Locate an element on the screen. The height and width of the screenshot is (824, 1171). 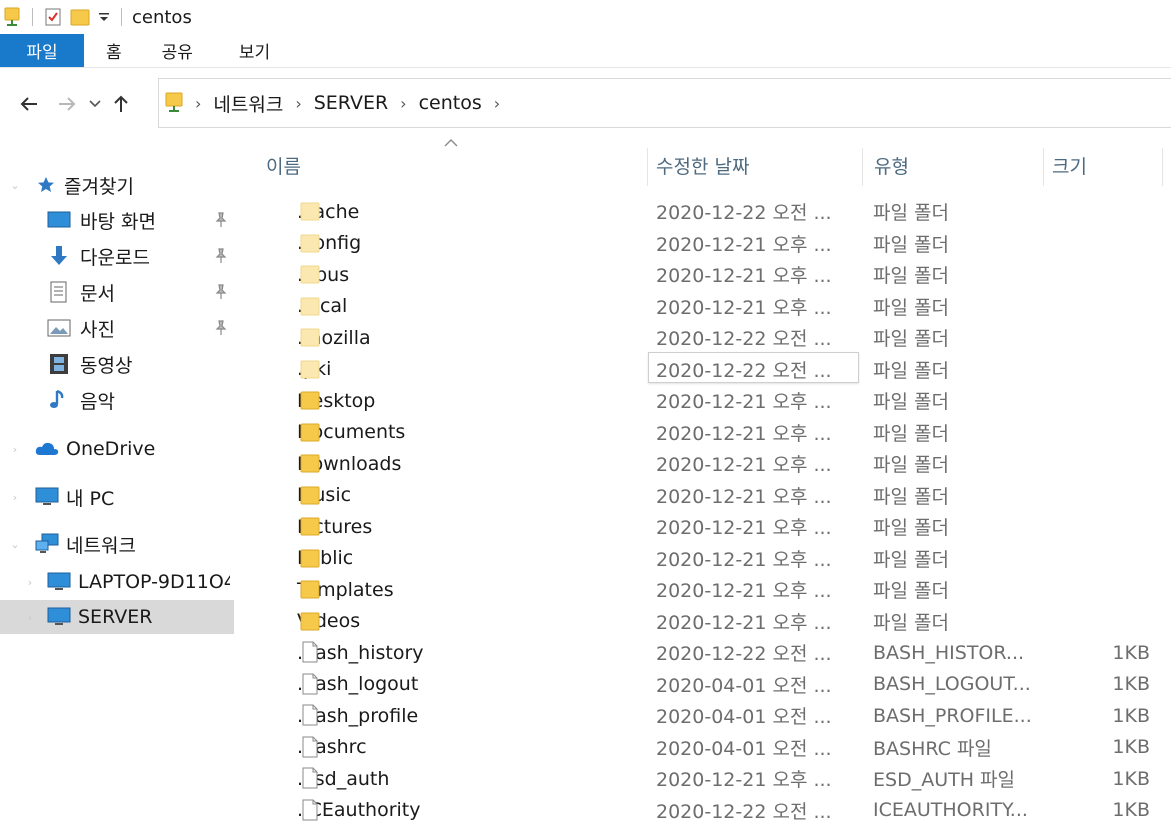
nav-quick-access: ⌄ 즐겨찾기 is located at coordinates (117, 185).